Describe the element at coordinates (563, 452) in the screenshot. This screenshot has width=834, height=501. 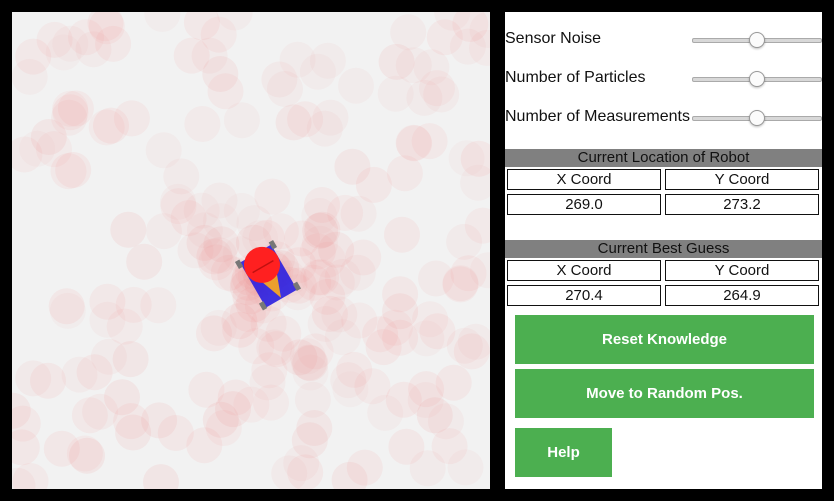
I see `help-button: Help` at that location.